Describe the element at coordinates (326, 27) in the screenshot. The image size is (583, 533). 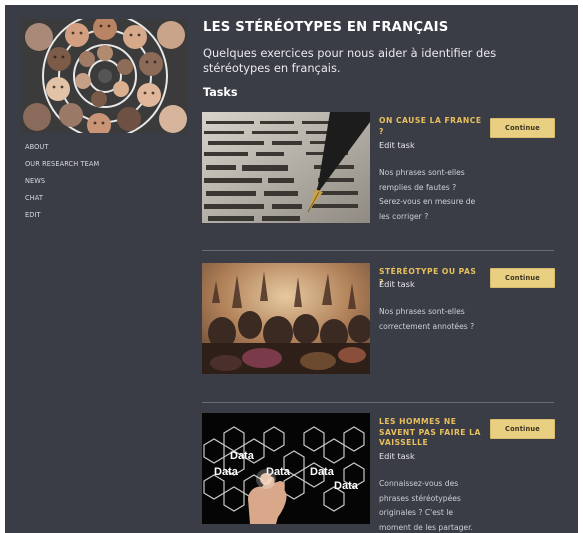
I see `page-title: LES STÉRÉOTYPES EN FRANÇAIS` at that location.